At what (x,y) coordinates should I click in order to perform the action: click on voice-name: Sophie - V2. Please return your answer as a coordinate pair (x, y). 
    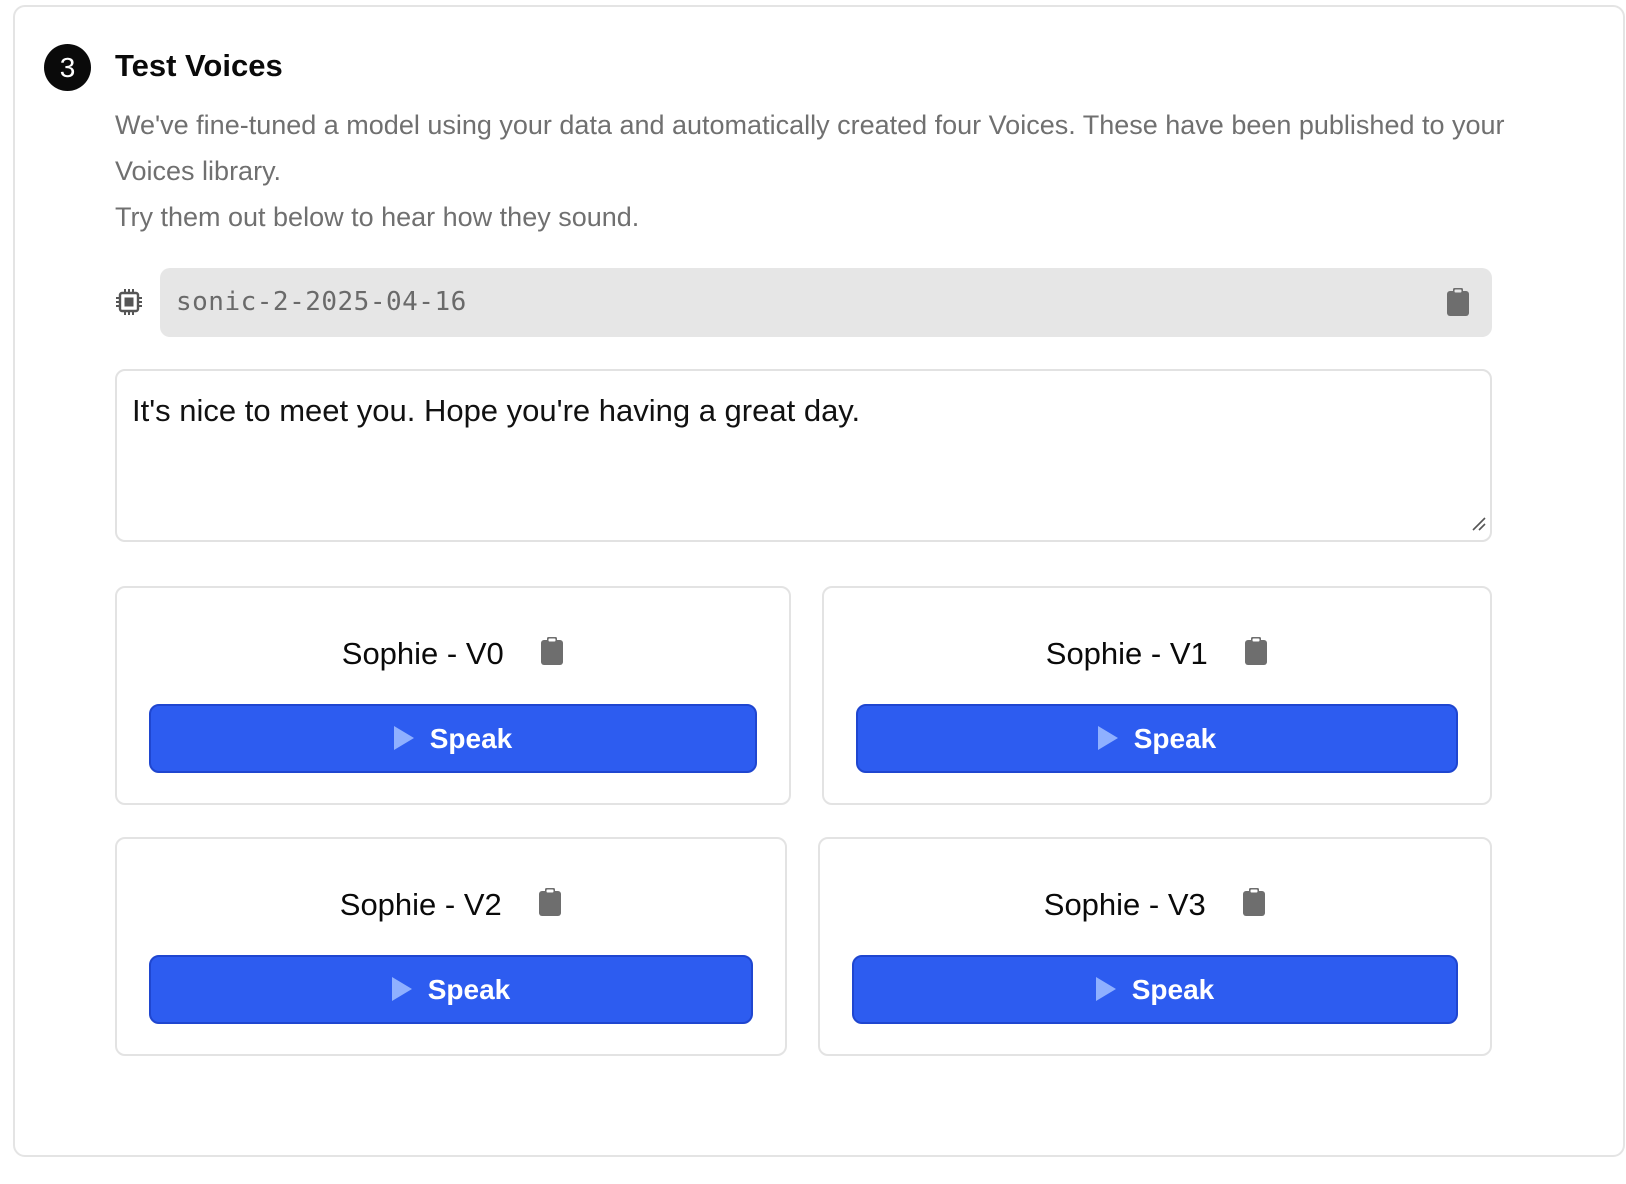
    Looking at the image, I should click on (420, 904).